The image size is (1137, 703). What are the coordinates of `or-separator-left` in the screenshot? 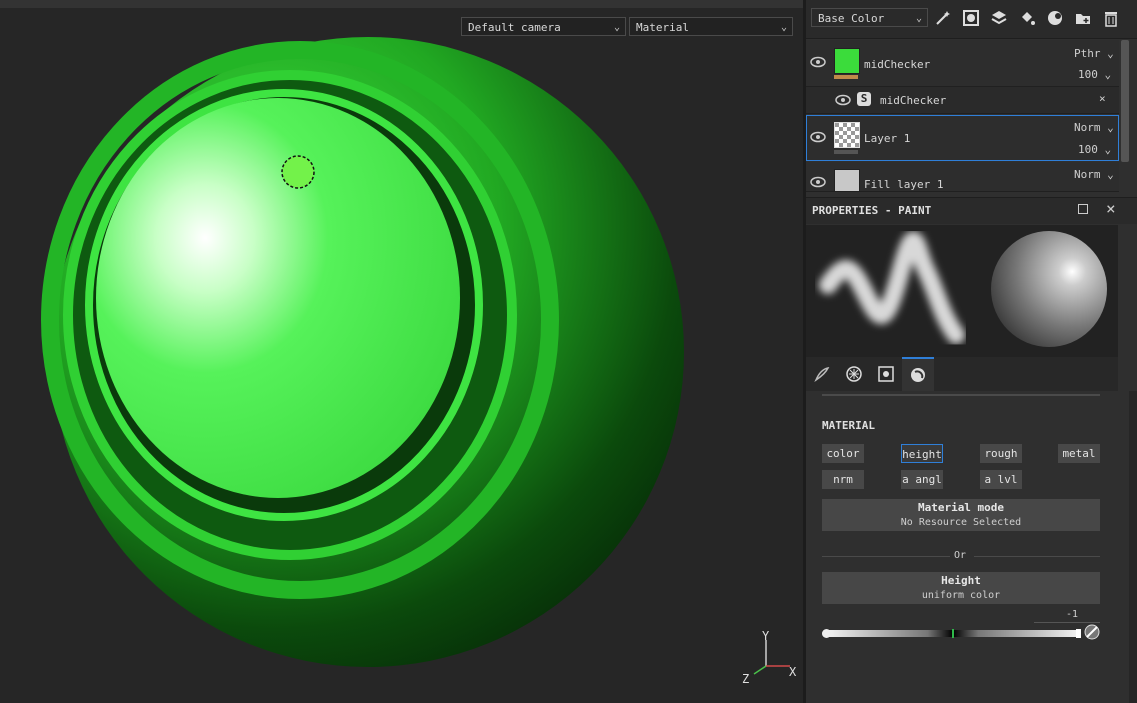 It's located at (886, 556).